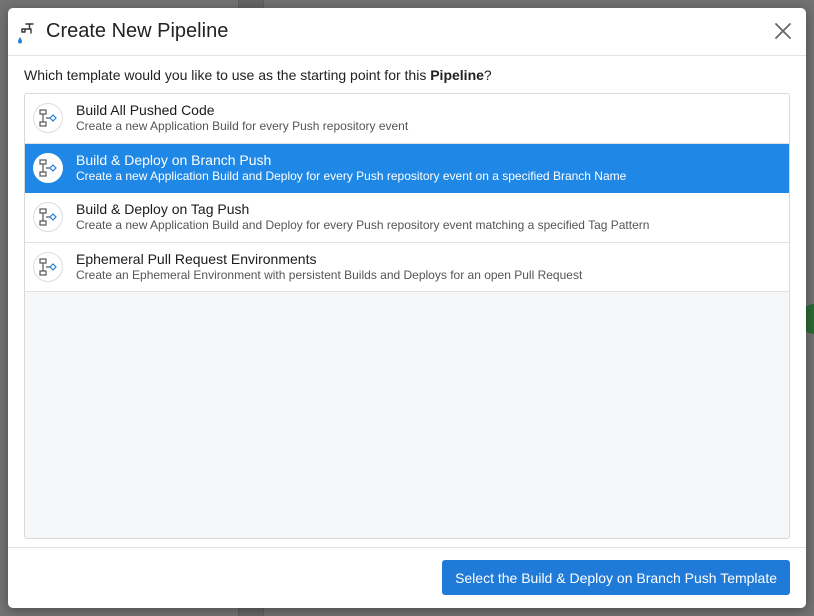 The width and height of the screenshot is (814, 616). Describe the element at coordinates (174, 159) in the screenshot. I see `template-title: Build & Deploy on Branch Push` at that location.